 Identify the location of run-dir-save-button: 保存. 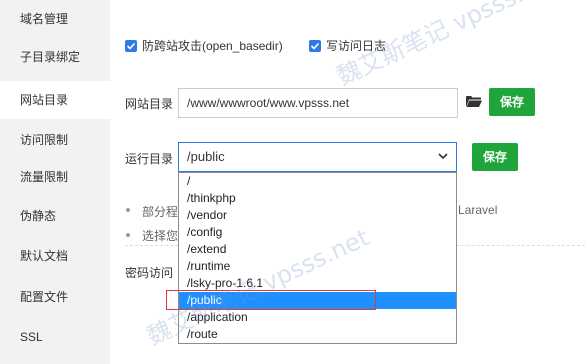
(495, 157).